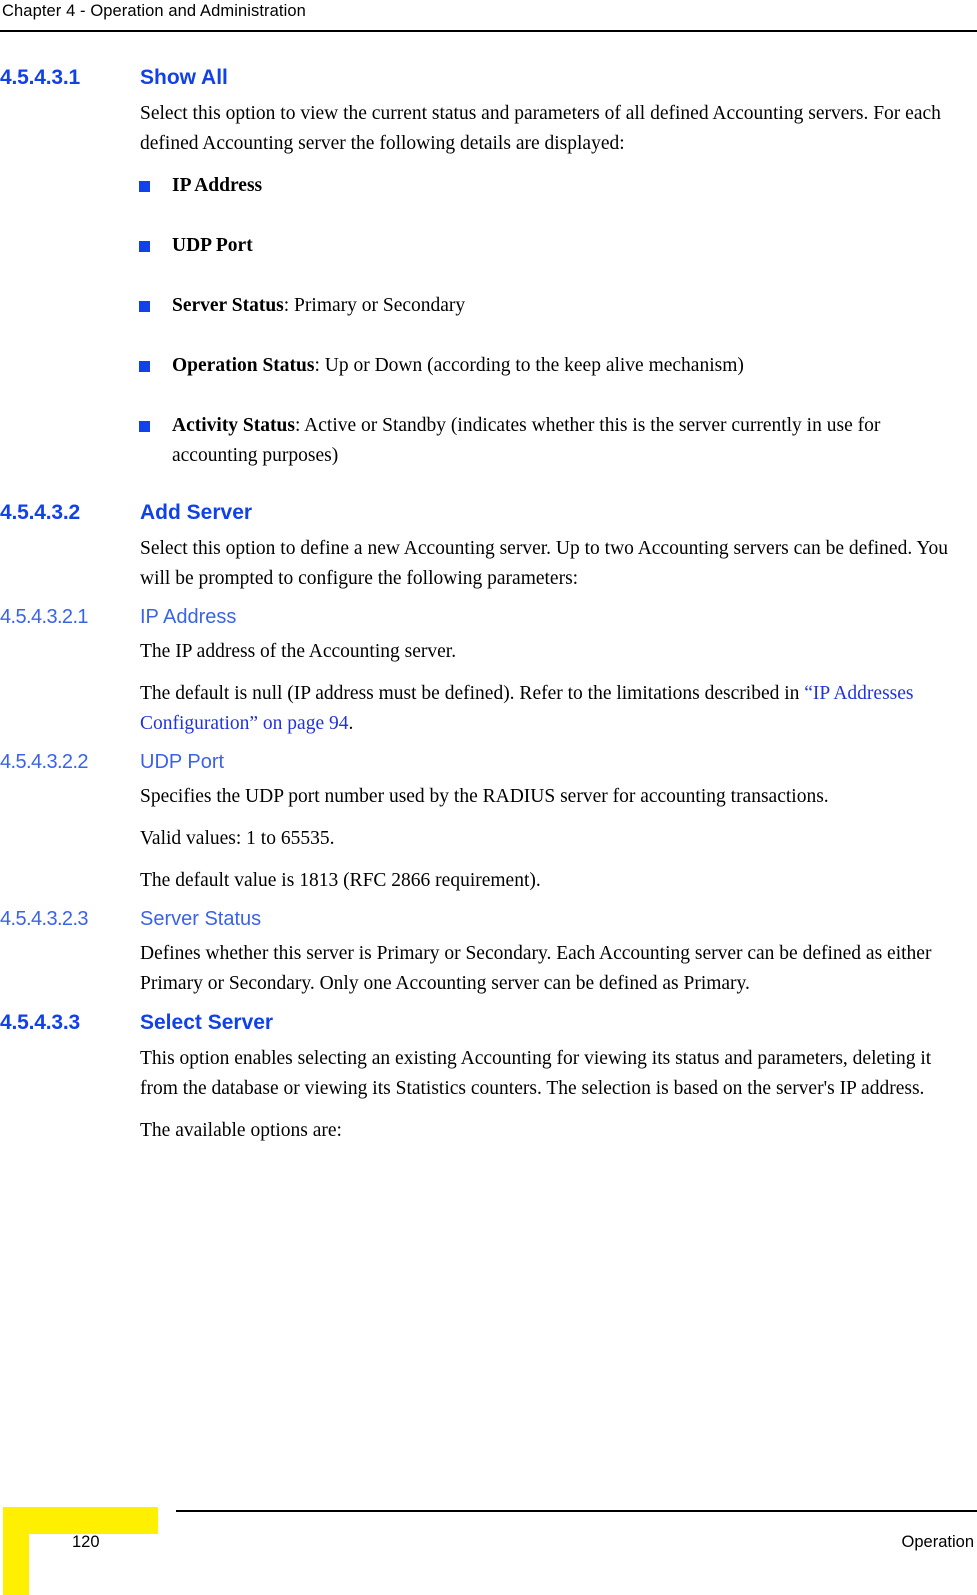 The width and height of the screenshot is (977, 1595). I want to click on heading-number-ip-address: 4.5.4.3.2.1, so click(44, 617).